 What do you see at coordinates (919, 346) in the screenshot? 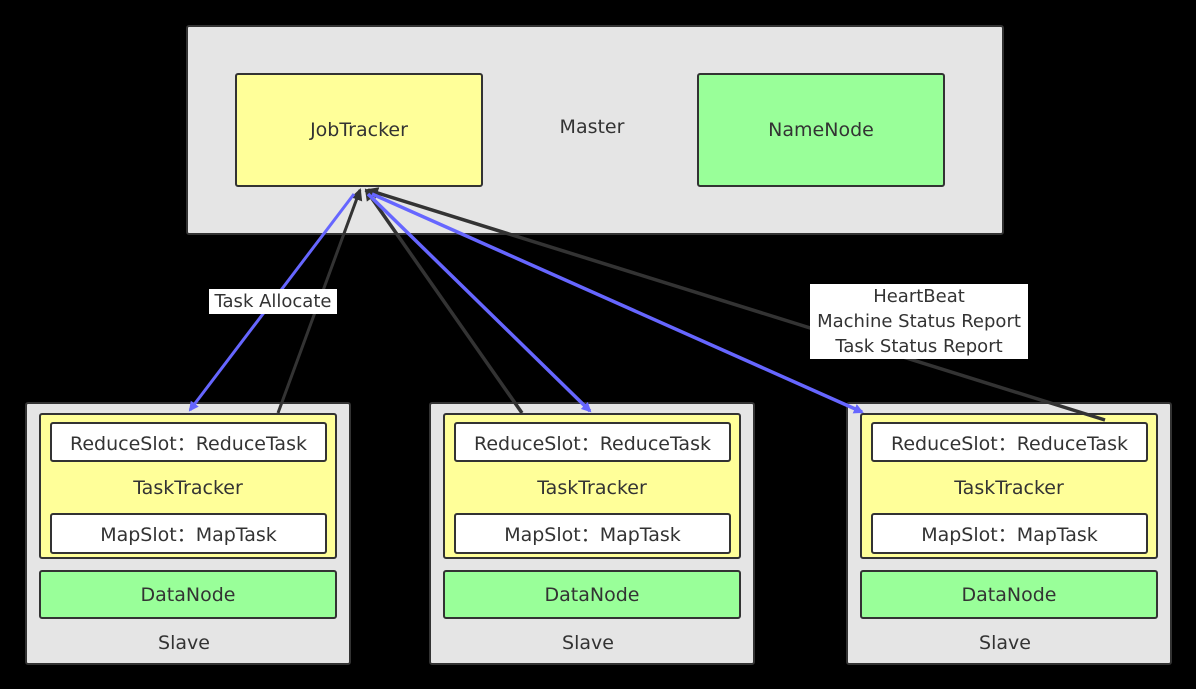
I see `task-status-text: Task Status Report` at bounding box center [919, 346].